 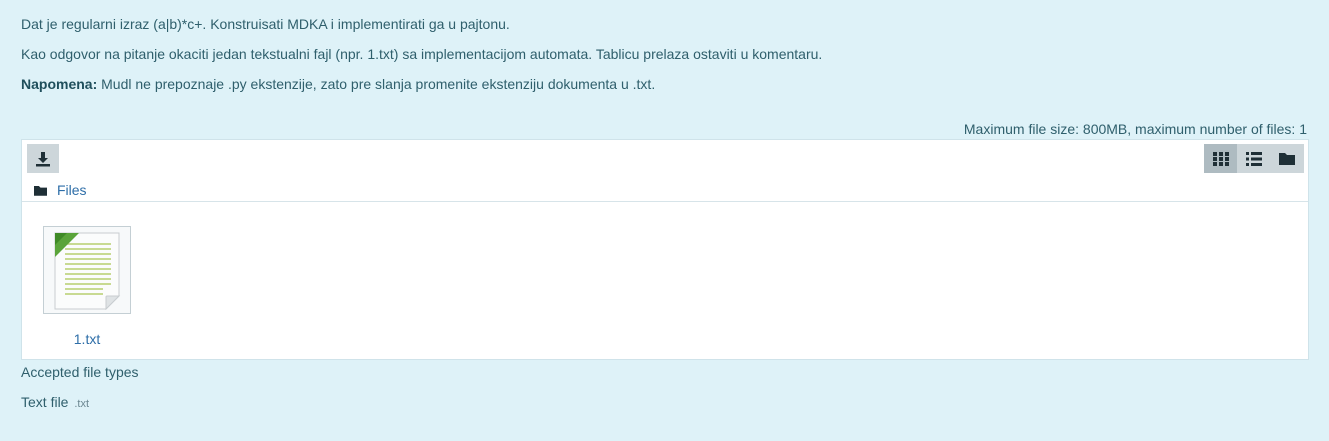 I want to click on accepted-type-label: Text file, so click(x=45, y=402).